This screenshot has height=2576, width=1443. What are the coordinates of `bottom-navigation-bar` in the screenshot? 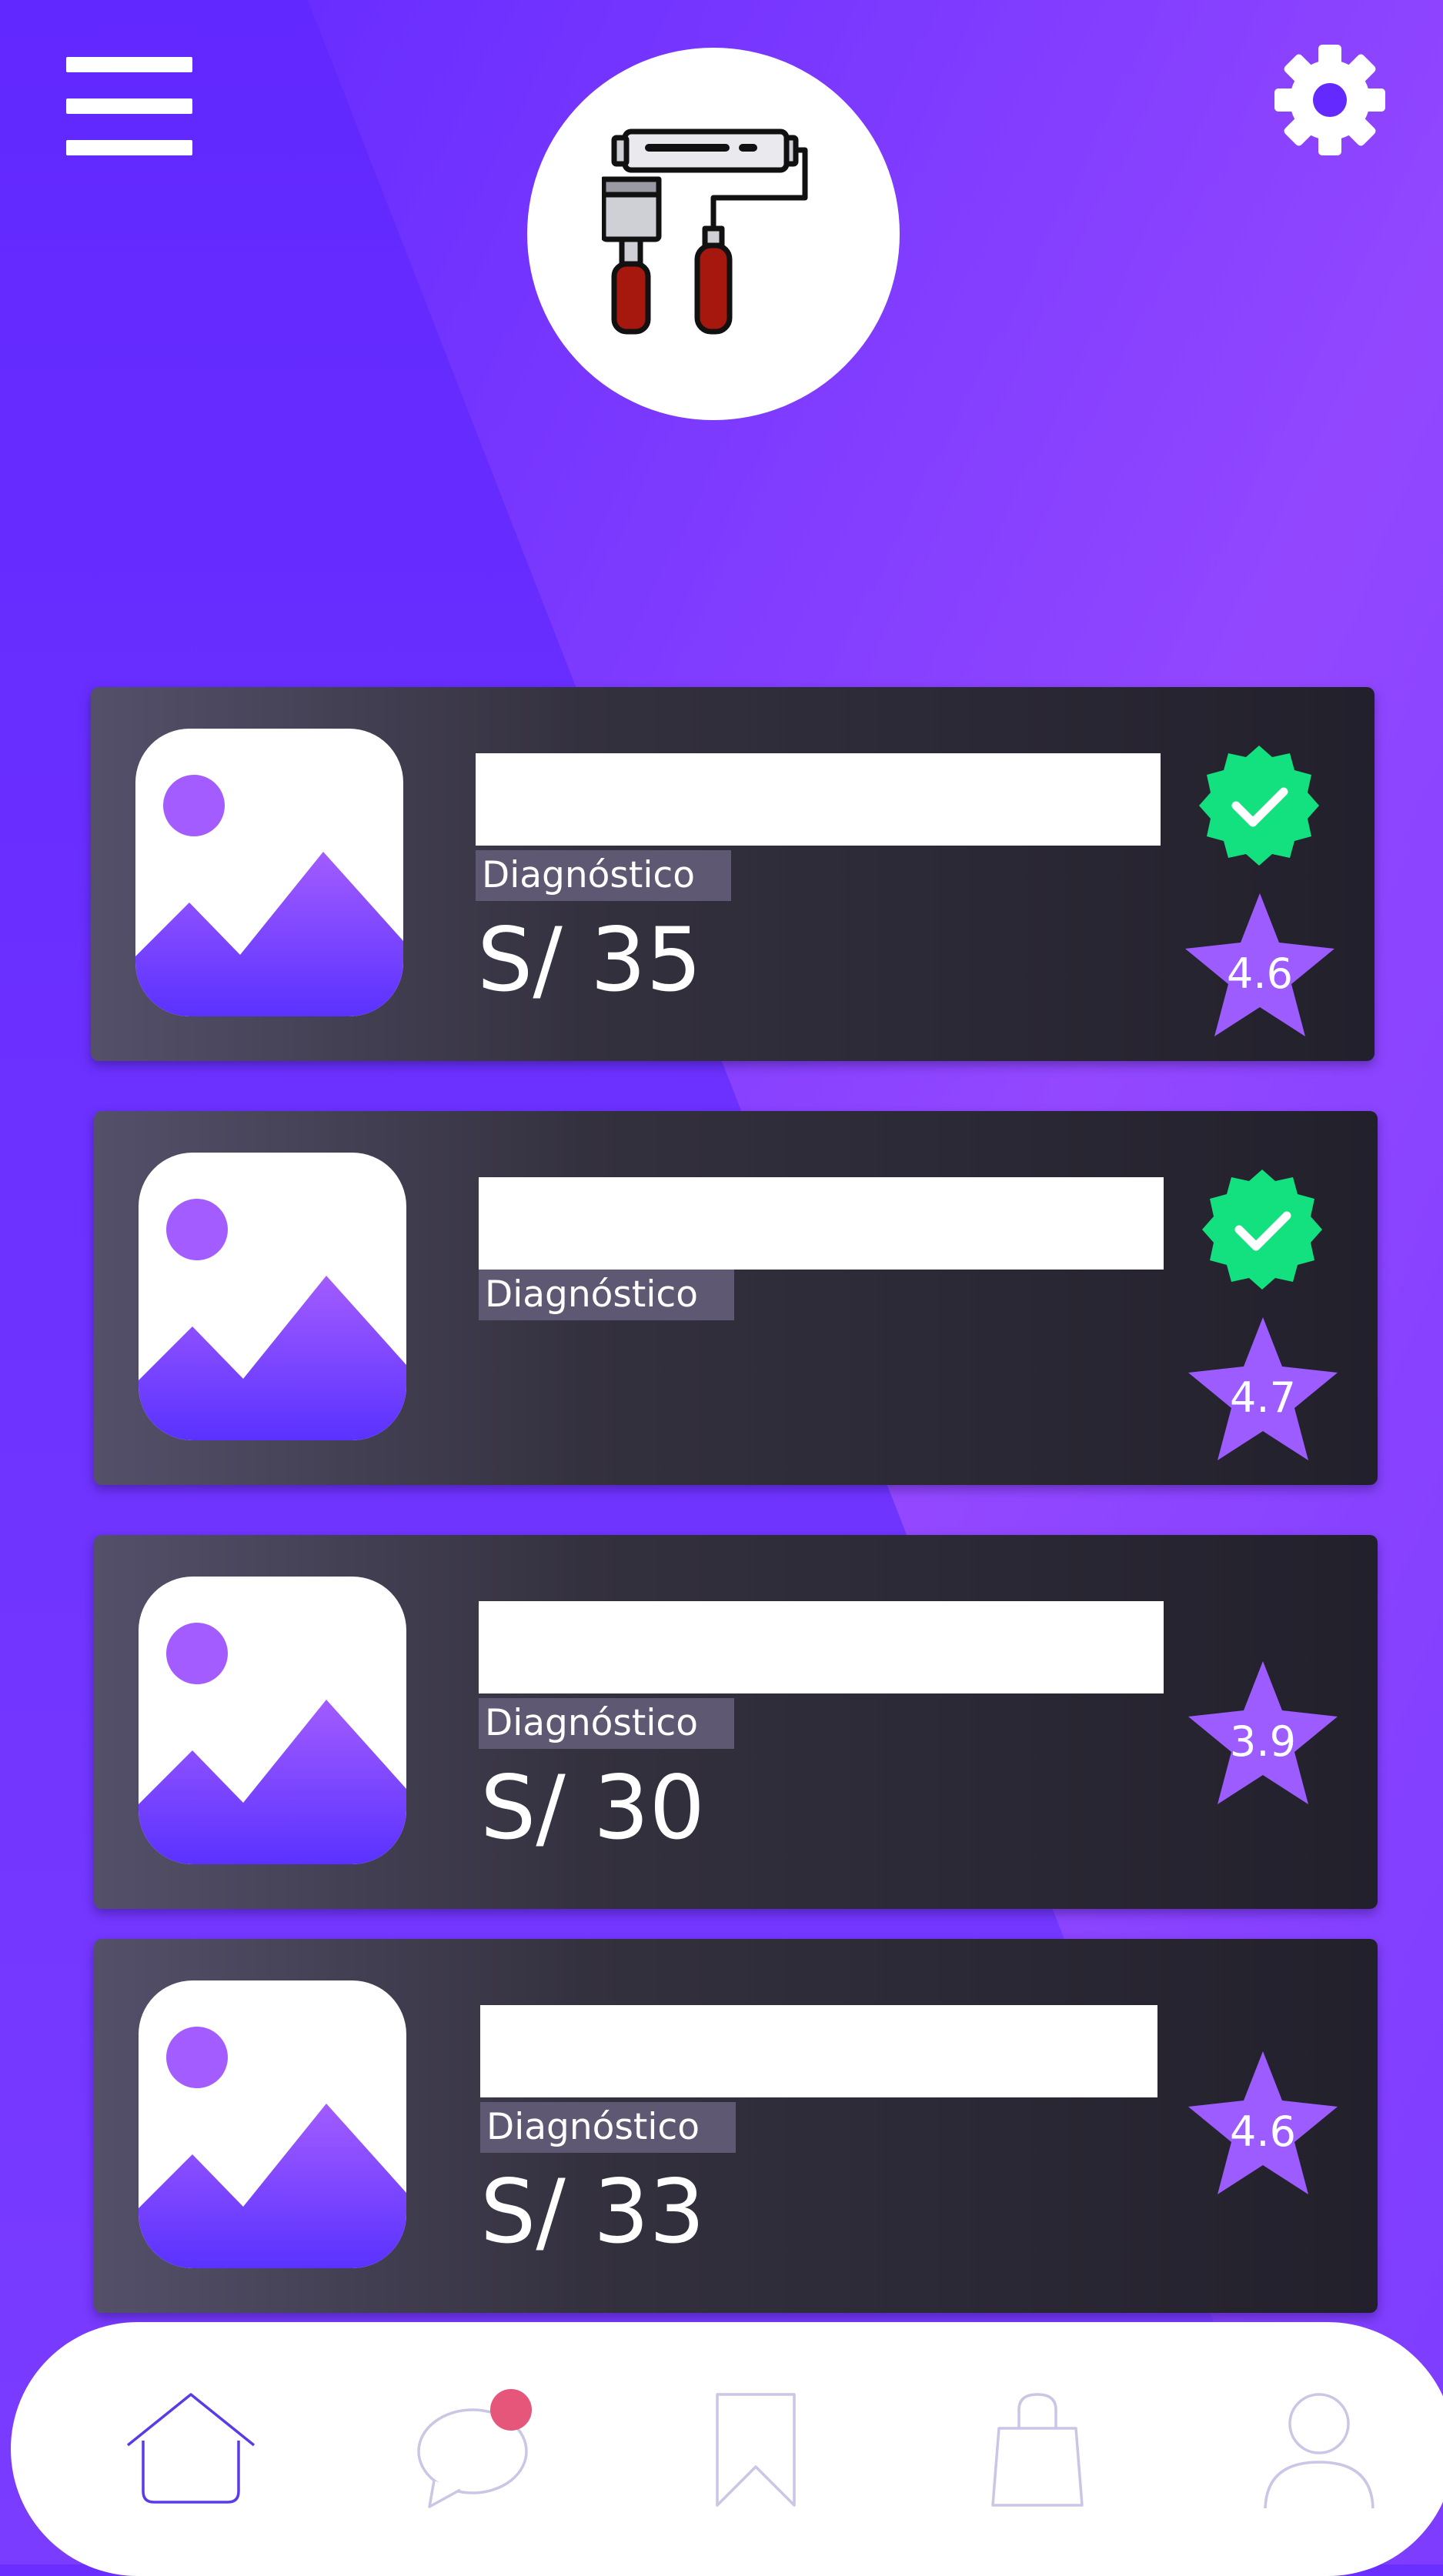 It's located at (727, 2449).